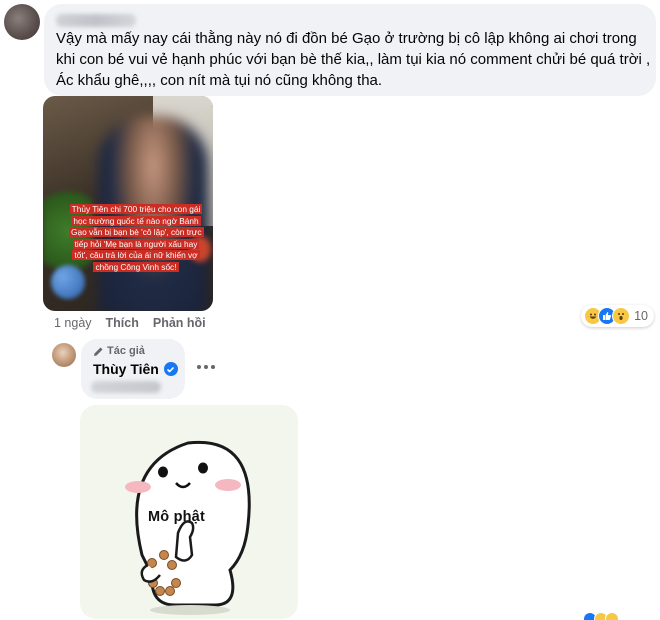  What do you see at coordinates (22, 22) in the screenshot?
I see `commenter-avatar` at bounding box center [22, 22].